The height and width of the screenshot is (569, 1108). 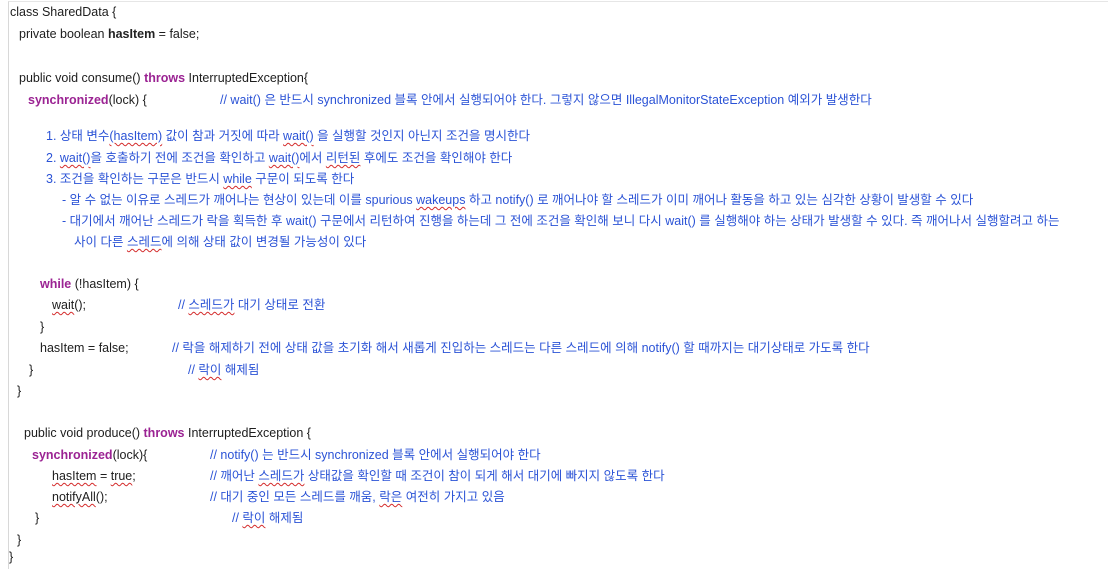 What do you see at coordinates (220, 242) in the screenshot?
I see `consume-note-6: 사이 다른 스레드에 의해 상태 값이 변경될 가능성이 있다` at bounding box center [220, 242].